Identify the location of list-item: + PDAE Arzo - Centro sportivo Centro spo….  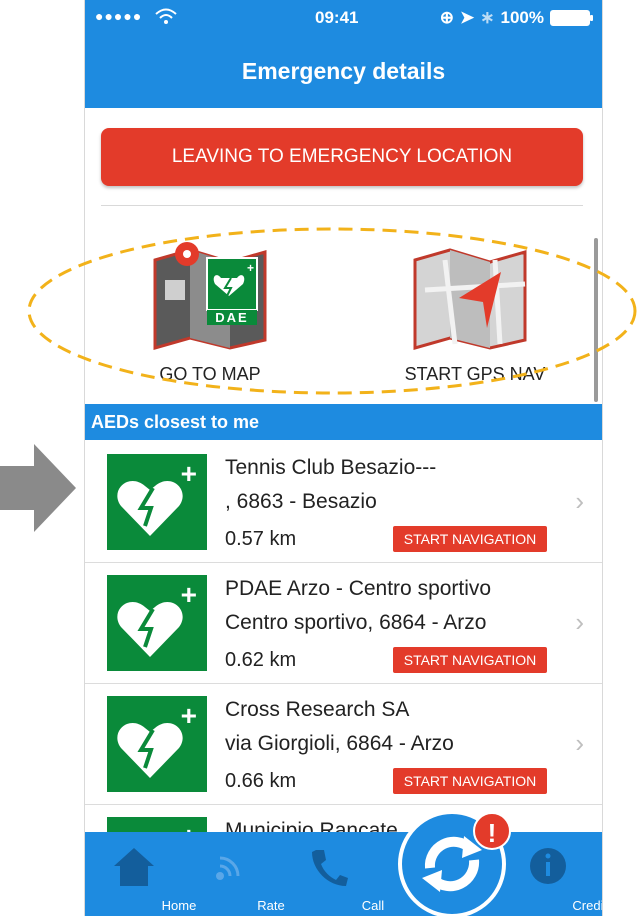
(343, 623).